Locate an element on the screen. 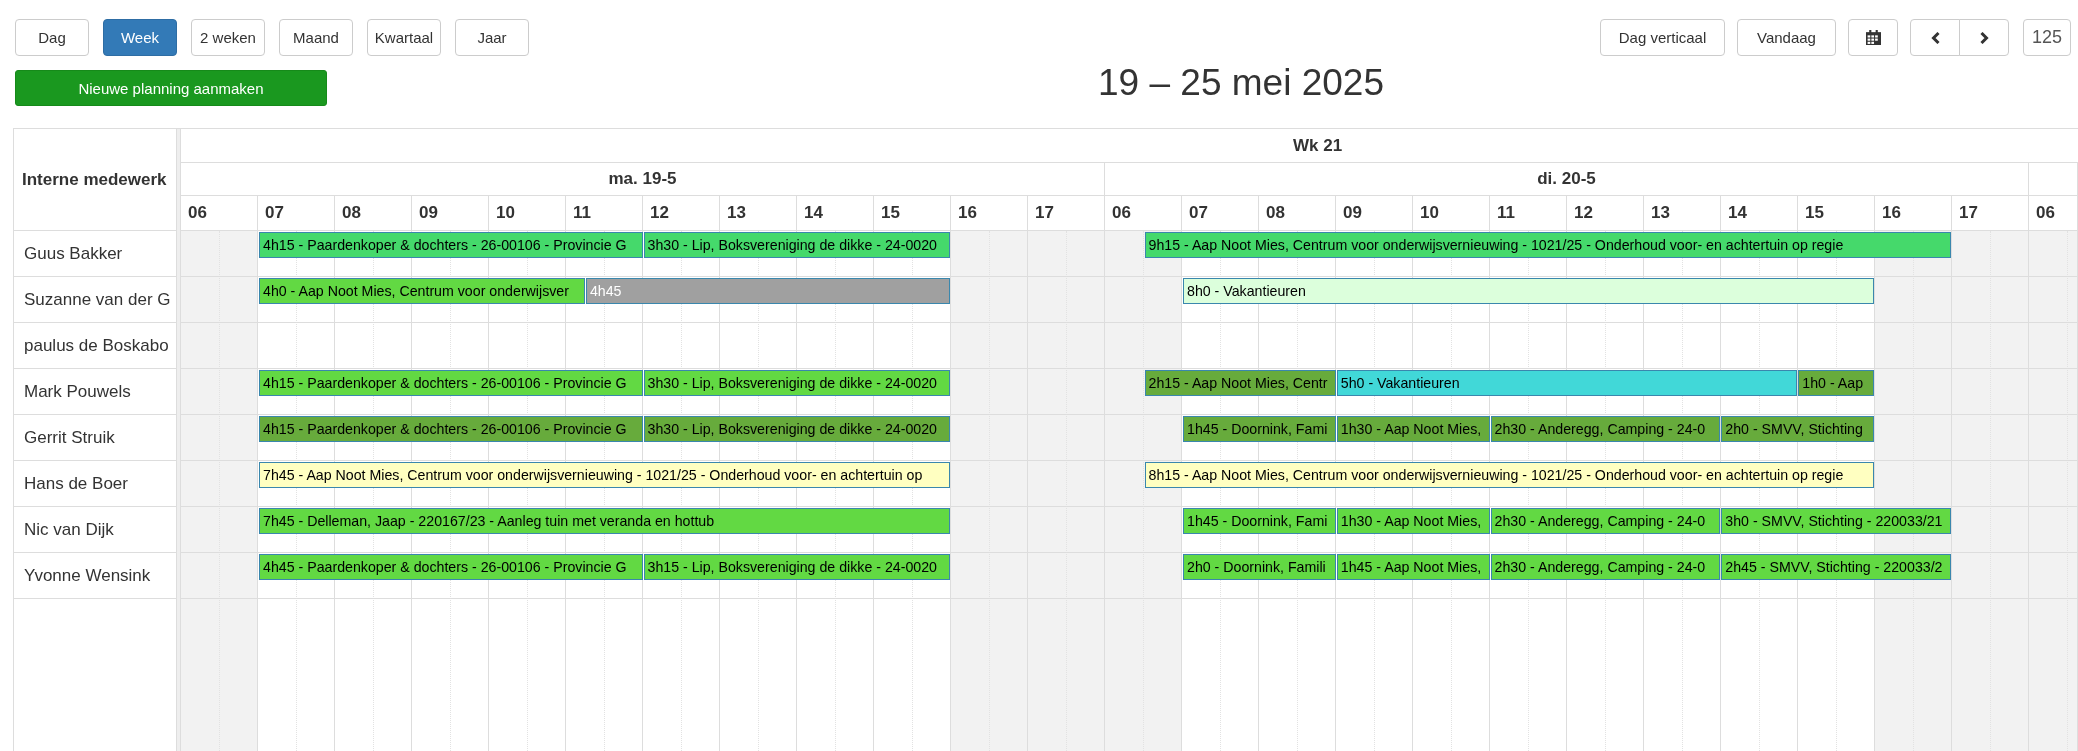 The height and width of the screenshot is (751, 2078). date-range-title: 19 – 25 mei 2025 is located at coordinates (1241, 82).